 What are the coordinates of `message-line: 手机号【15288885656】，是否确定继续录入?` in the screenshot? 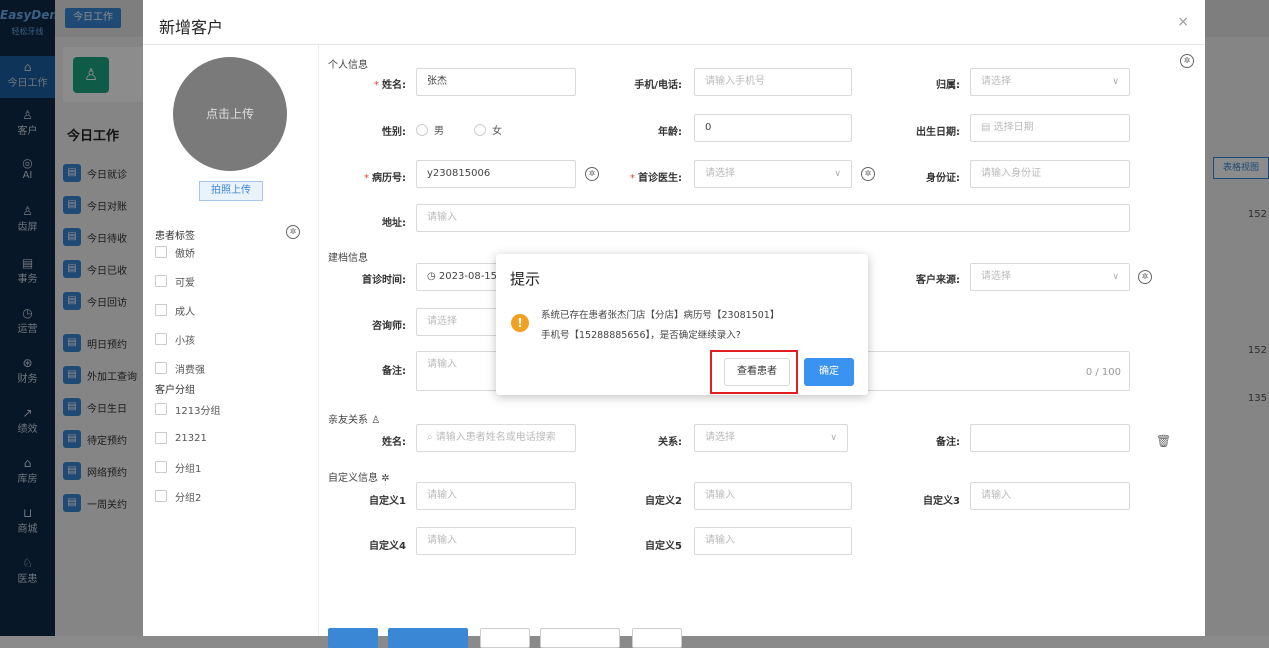 It's located at (641, 335).